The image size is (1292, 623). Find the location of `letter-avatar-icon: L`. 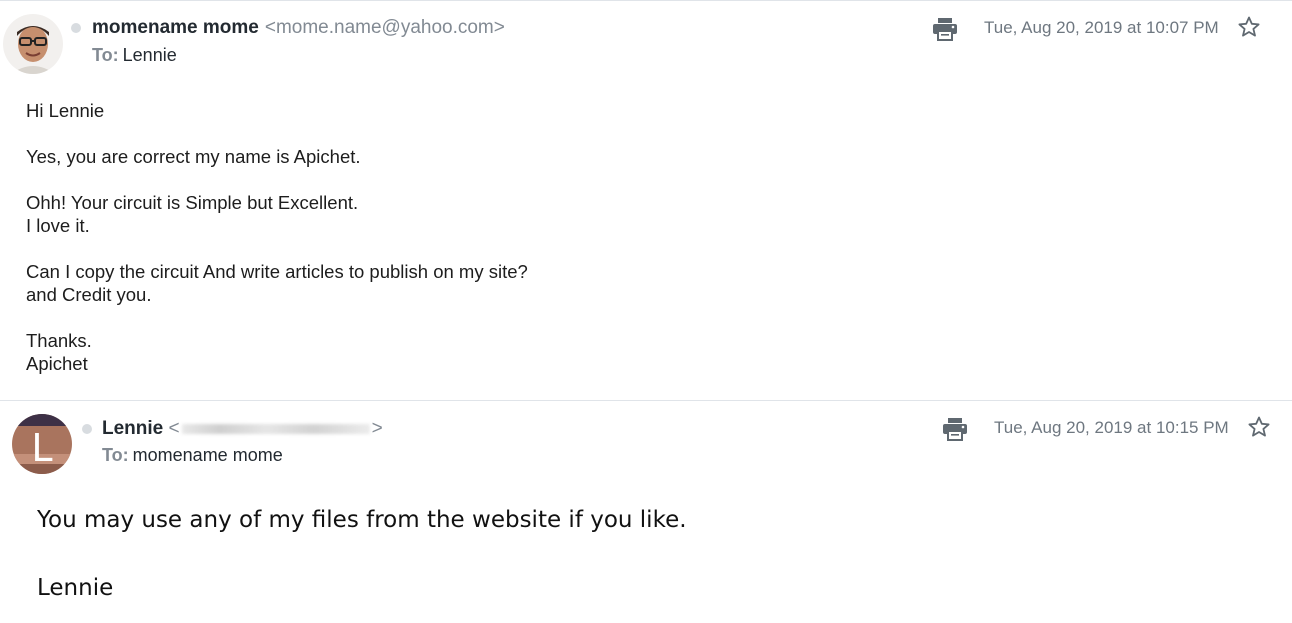

letter-avatar-icon: L is located at coordinates (42, 444).